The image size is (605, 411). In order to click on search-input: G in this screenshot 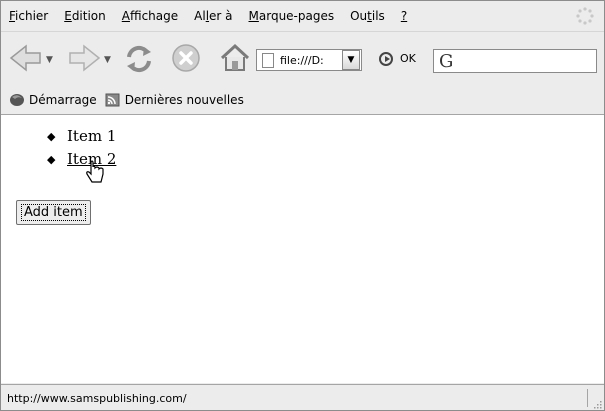, I will do `click(515, 61)`.